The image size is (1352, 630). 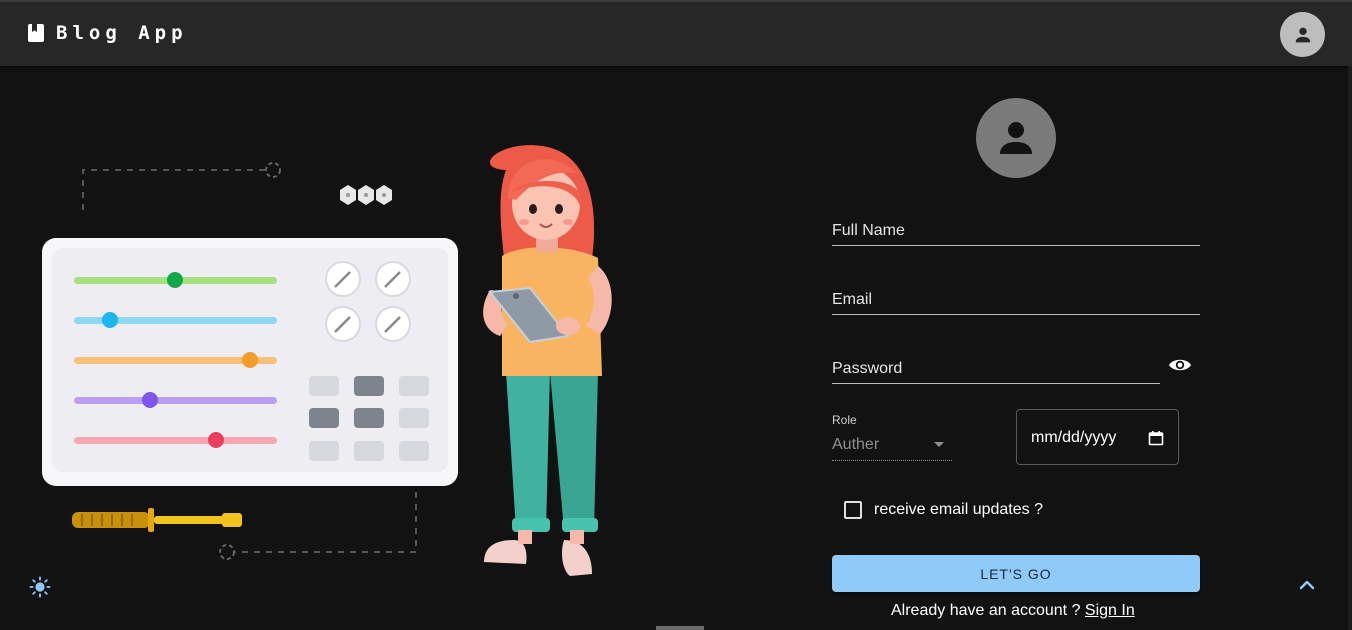 What do you see at coordinates (1016, 573) in the screenshot?
I see `lets-go-button: LET'S GO` at bounding box center [1016, 573].